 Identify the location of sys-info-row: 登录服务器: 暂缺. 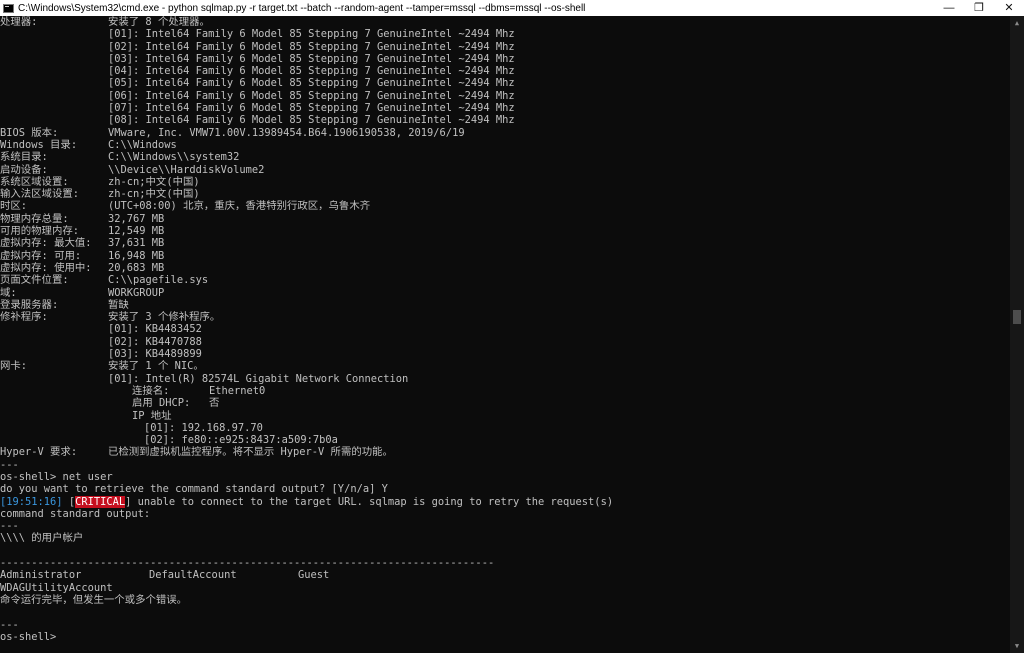
(64, 304).